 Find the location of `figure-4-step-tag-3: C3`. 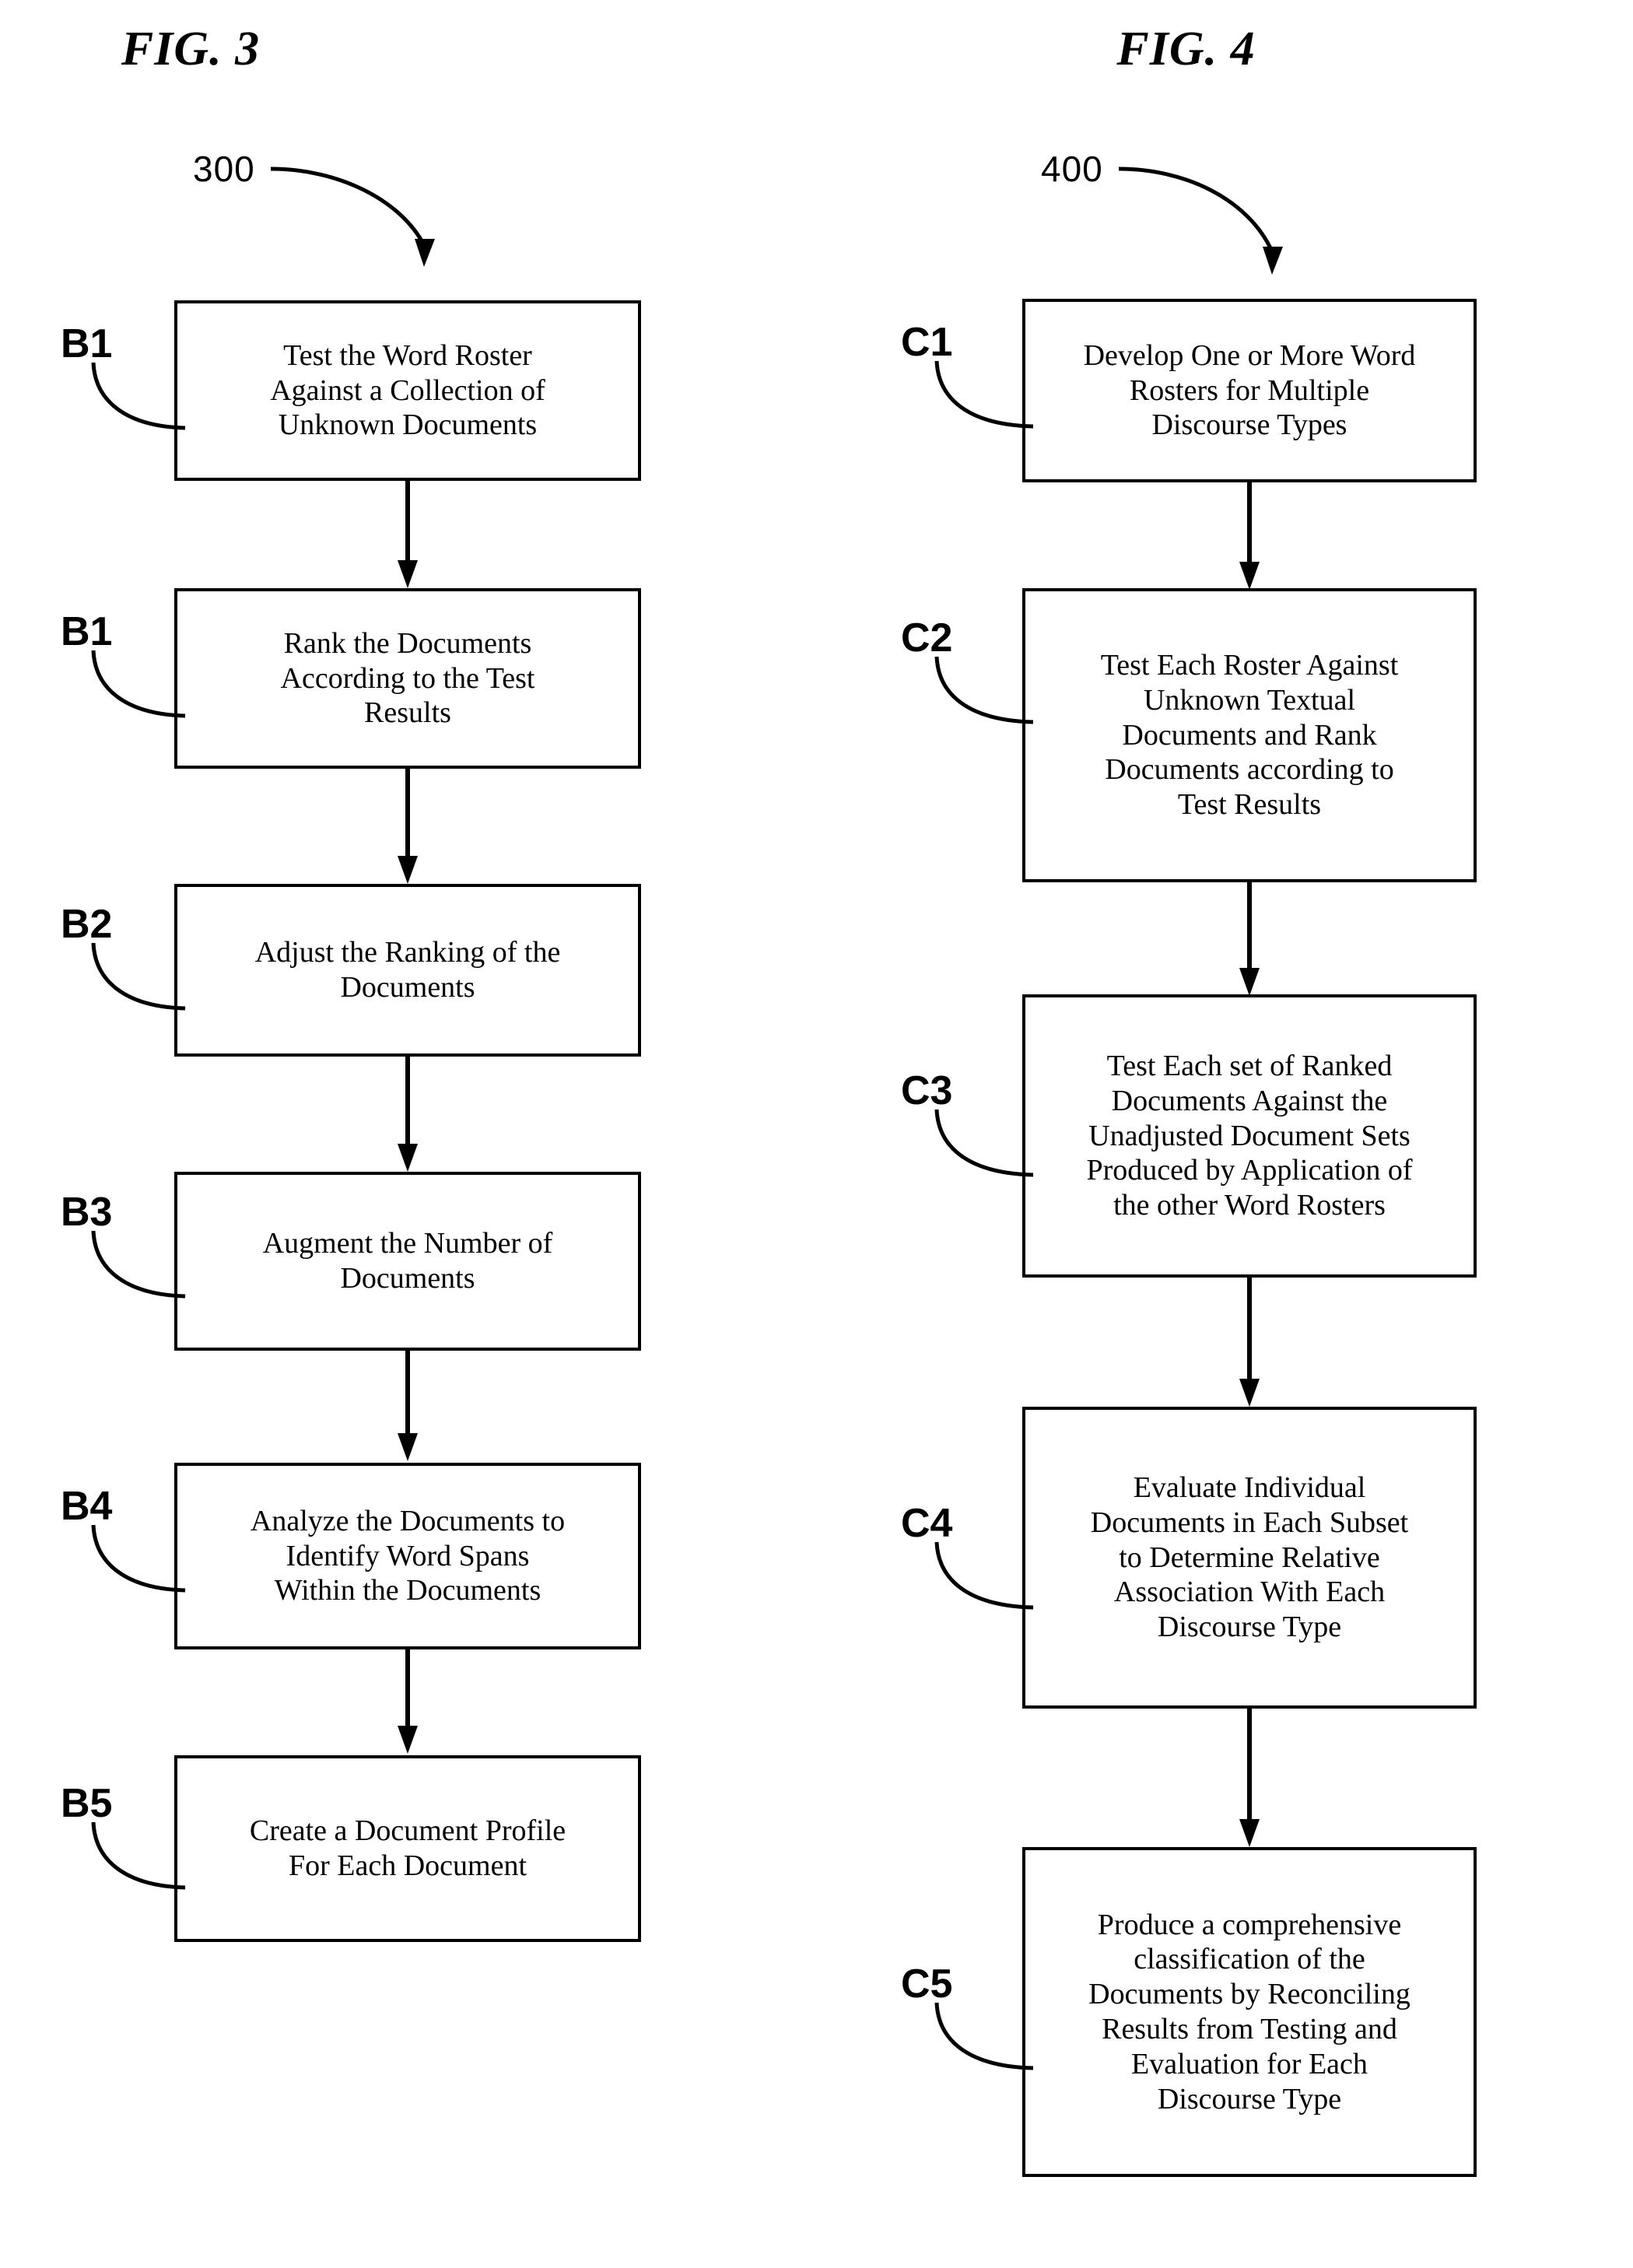

figure-4-step-tag-3: C3 is located at coordinates (927, 1090).